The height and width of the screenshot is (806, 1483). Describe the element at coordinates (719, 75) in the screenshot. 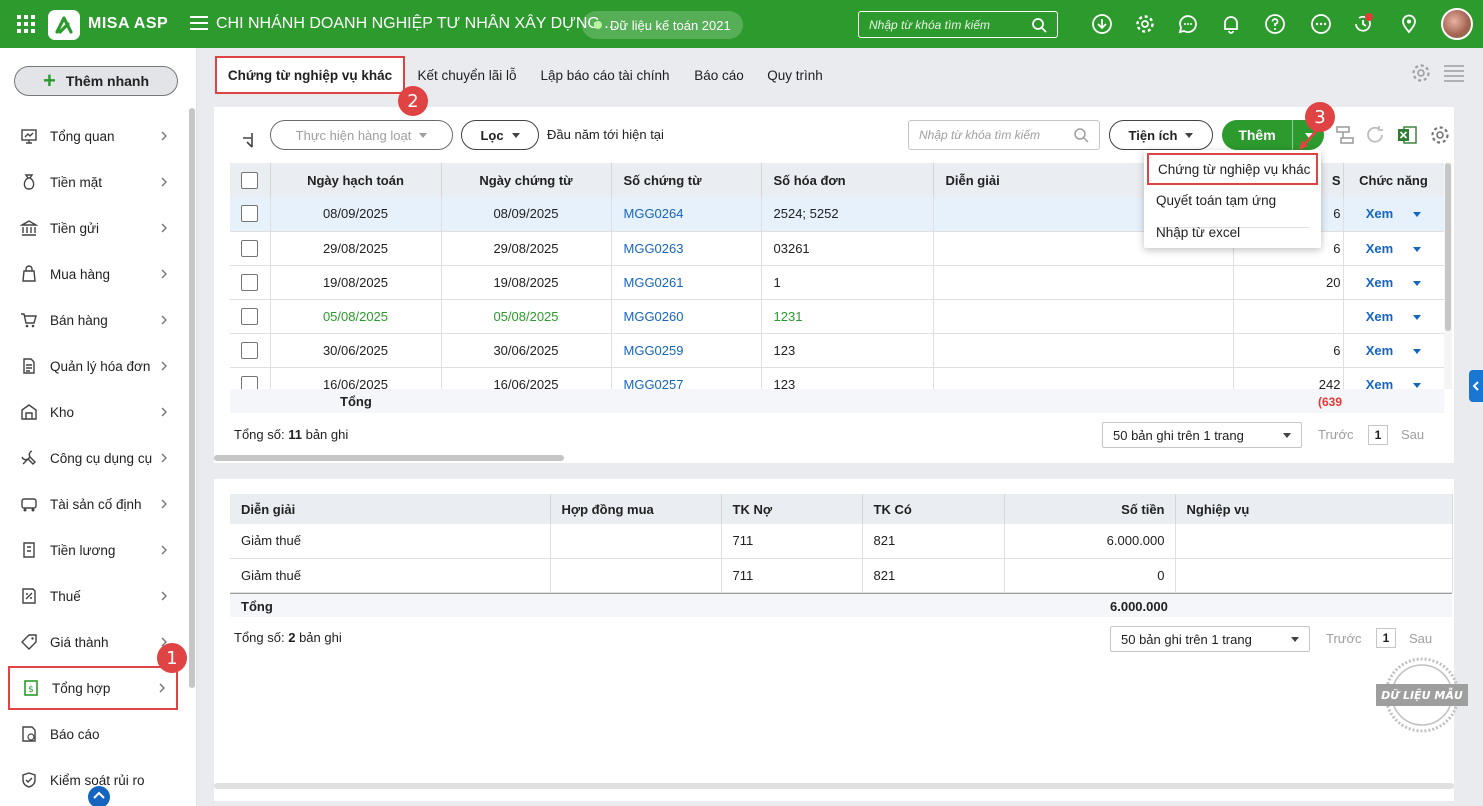

I see `tab-bao-cao: Báo cáo` at that location.